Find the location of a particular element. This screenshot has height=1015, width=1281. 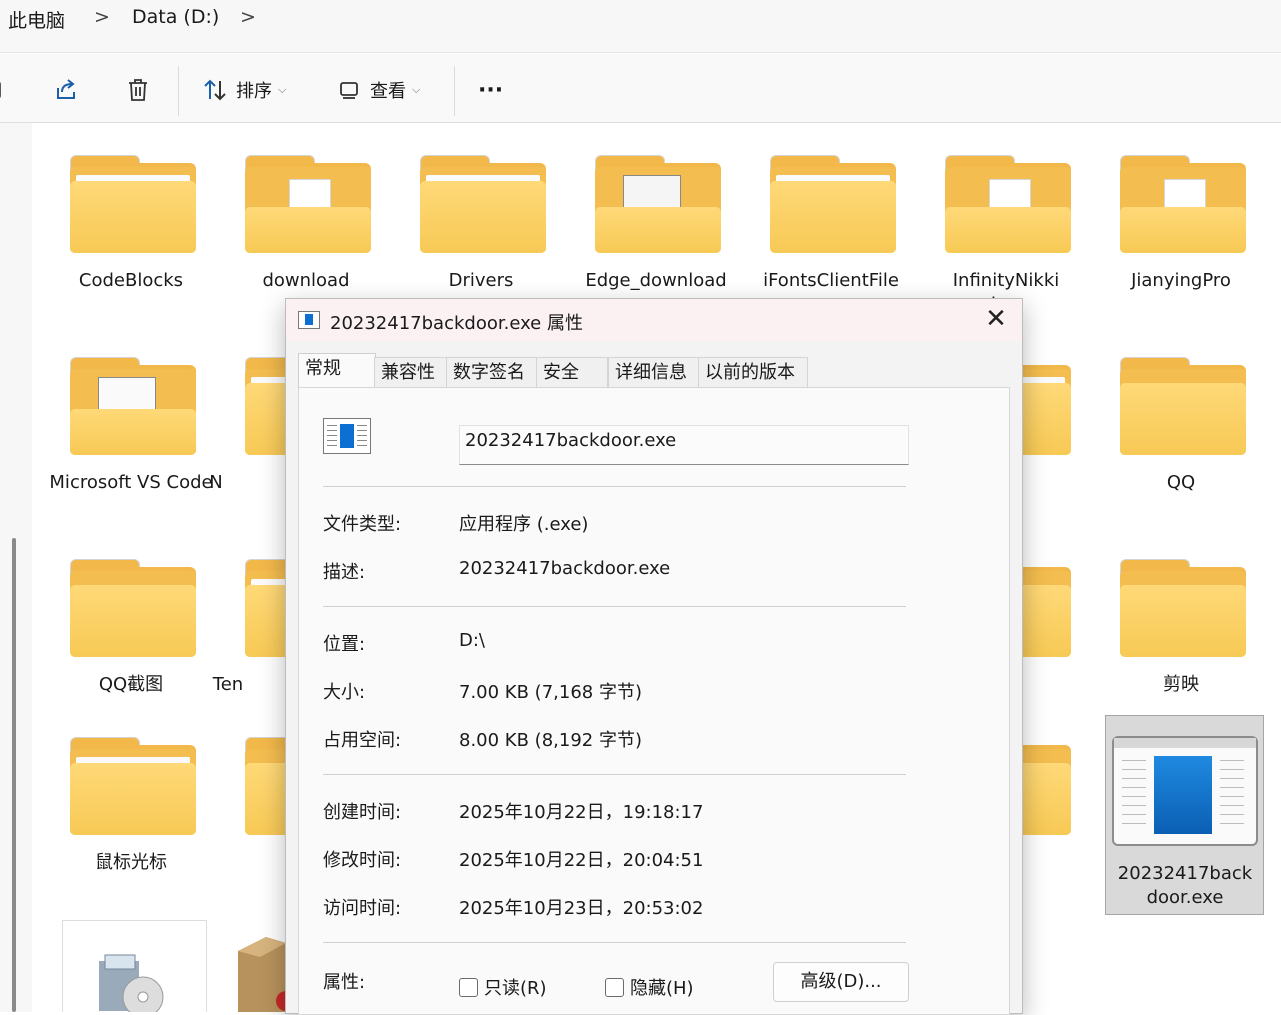

breadcrumb-item-this-pc: 此电脑 is located at coordinates (36, 19).